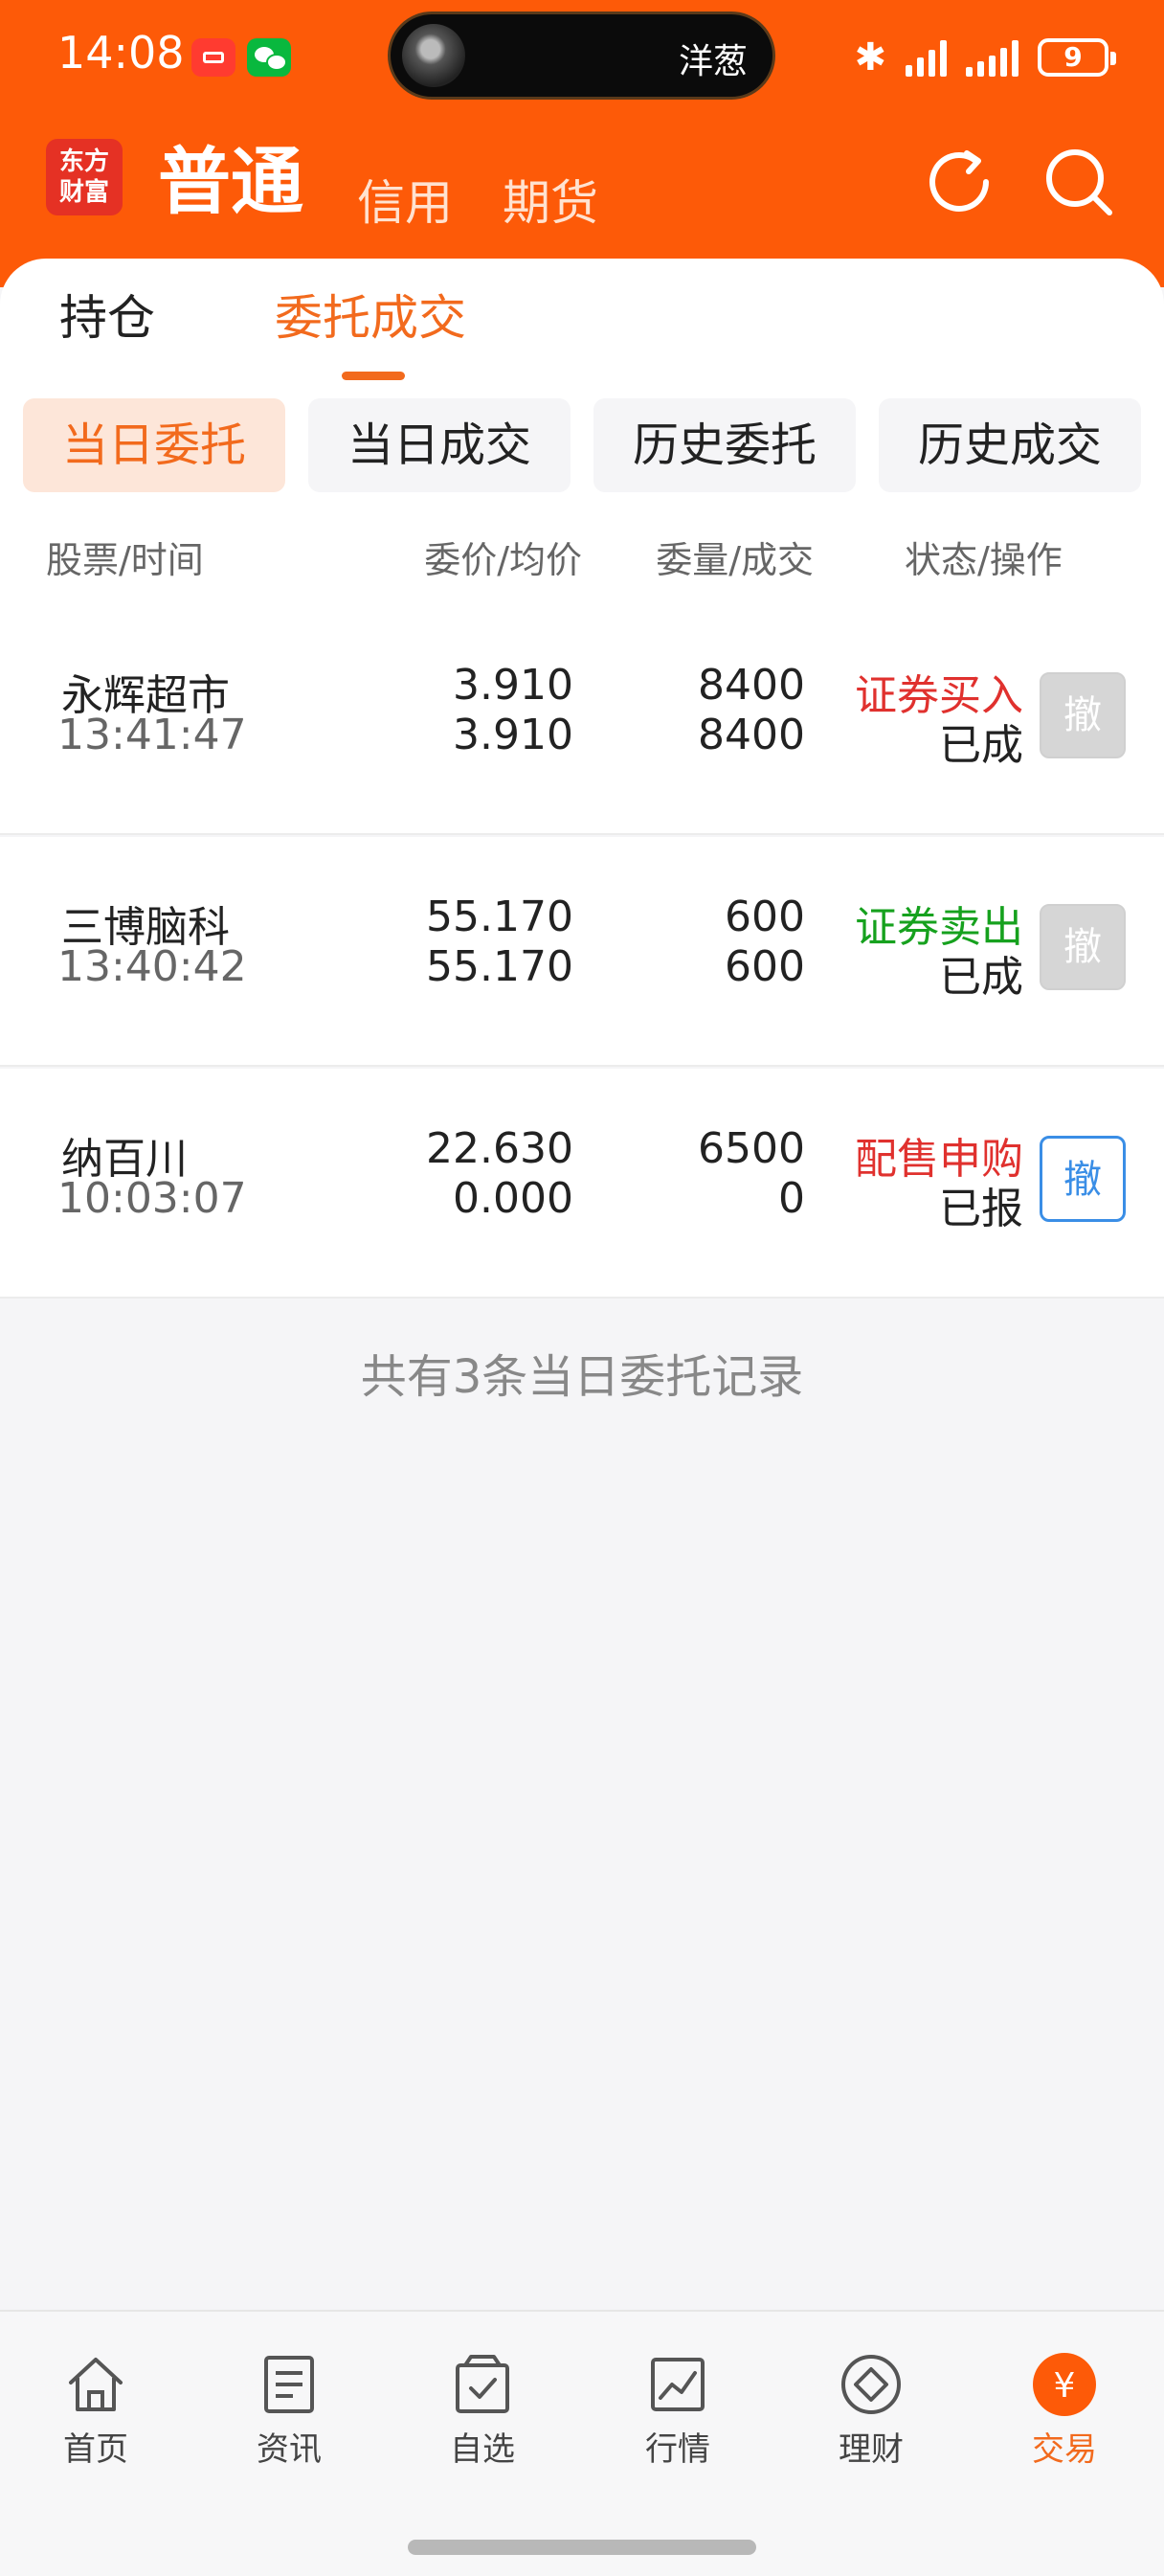  I want to click on battery-icon: 9, so click(1077, 57).